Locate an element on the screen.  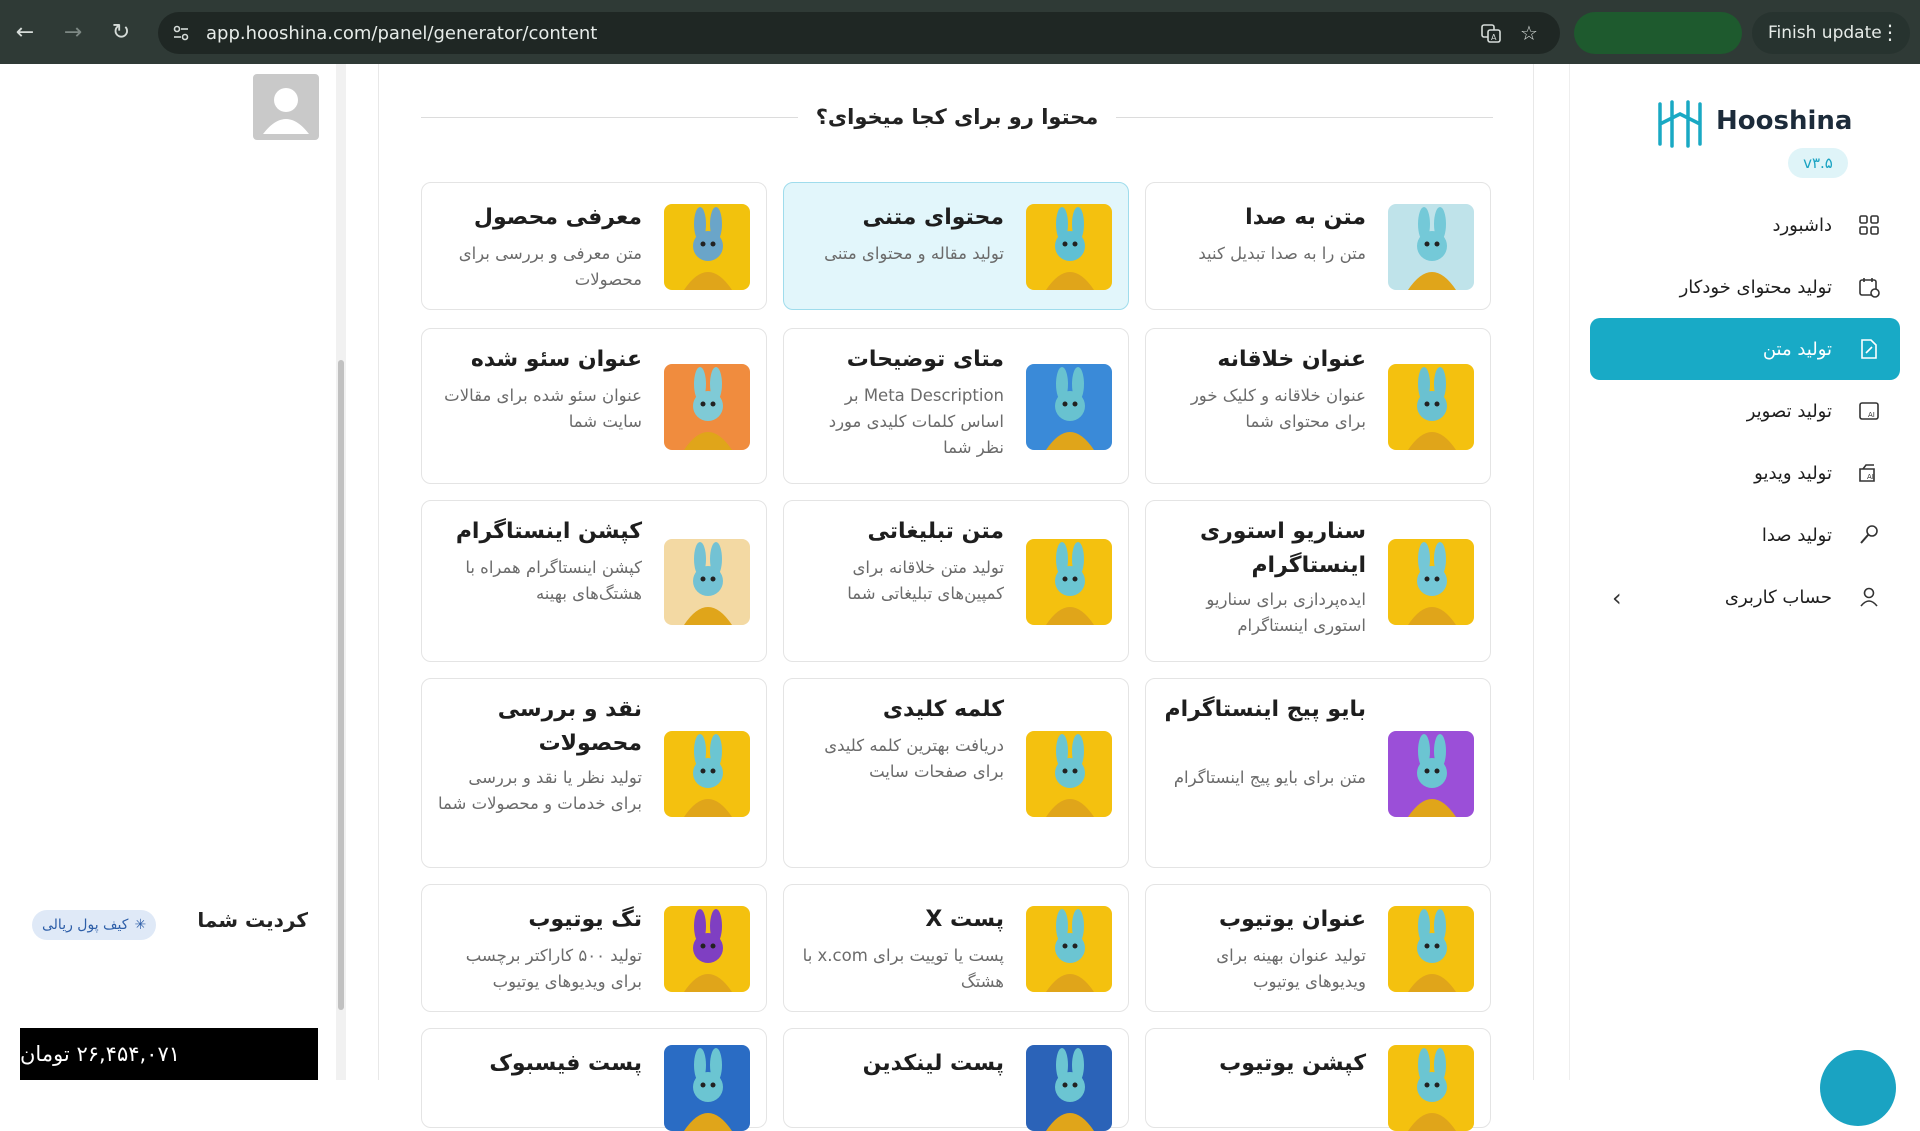
credit-title: کردیت شما is located at coordinates (252, 920).